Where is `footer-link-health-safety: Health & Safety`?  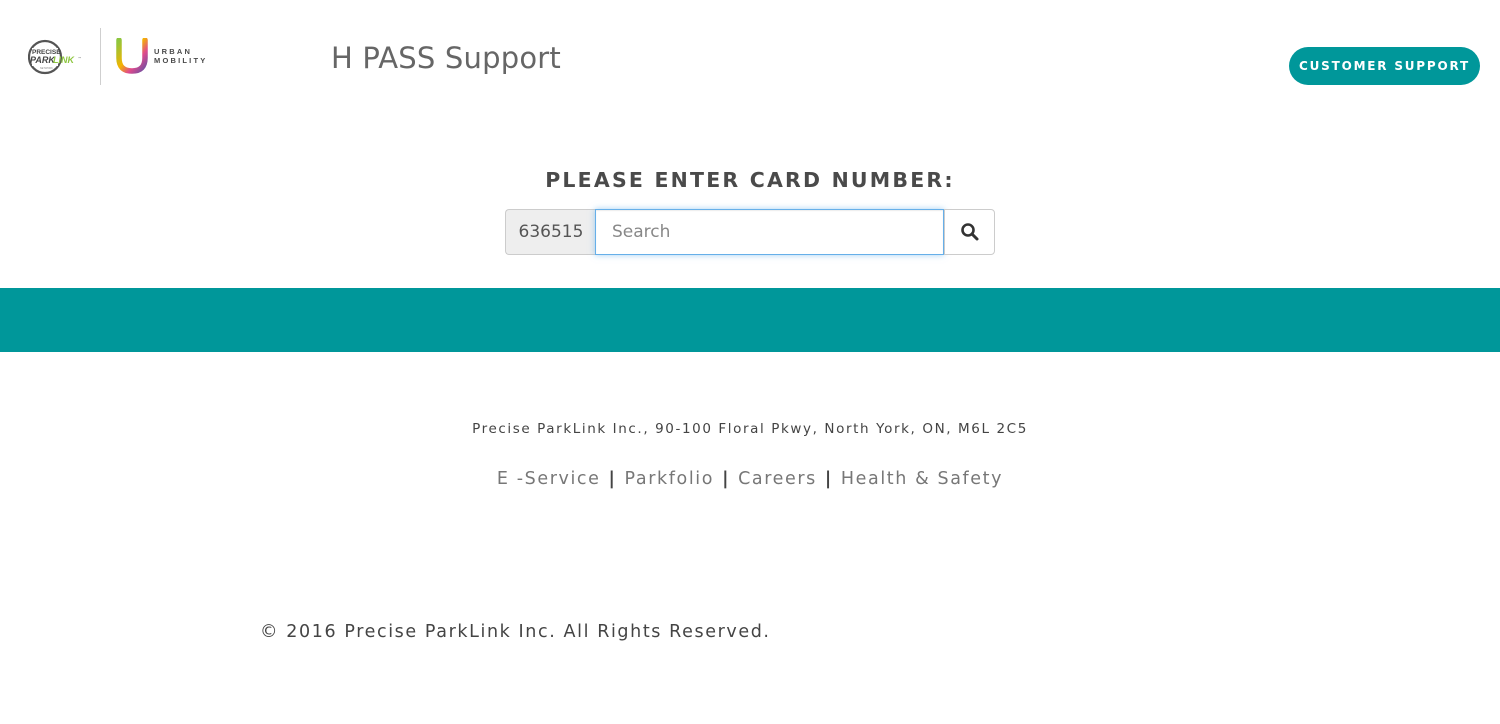 footer-link-health-safety: Health & Safety is located at coordinates (922, 479).